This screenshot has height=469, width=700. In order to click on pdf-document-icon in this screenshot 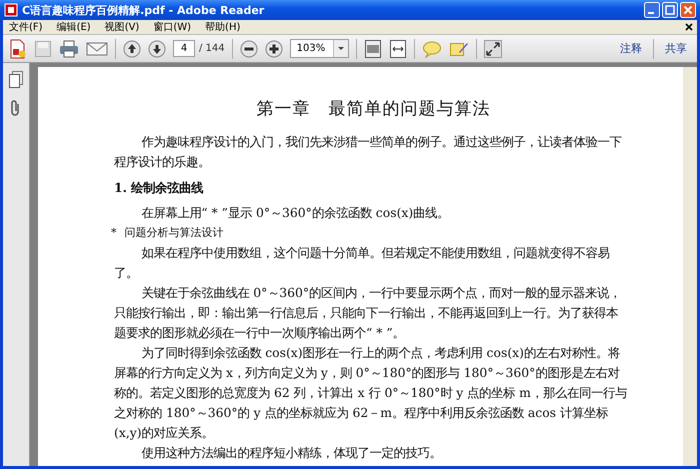, I will do `click(11, 10)`.